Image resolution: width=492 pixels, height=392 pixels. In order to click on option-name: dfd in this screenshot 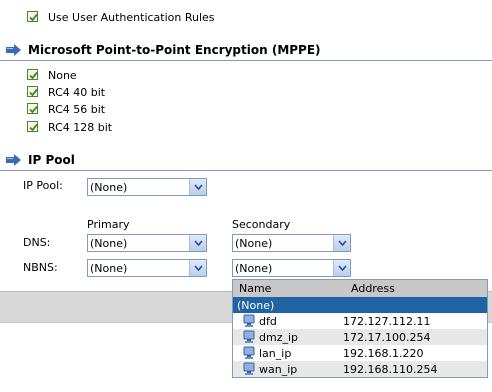, I will do `click(268, 321)`.